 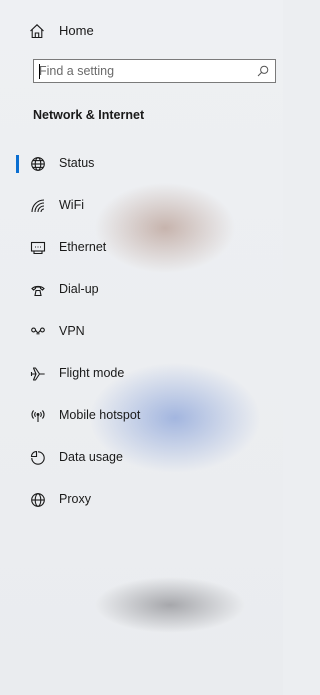 What do you see at coordinates (72, 331) in the screenshot?
I see `nav-item-label: VPN` at bounding box center [72, 331].